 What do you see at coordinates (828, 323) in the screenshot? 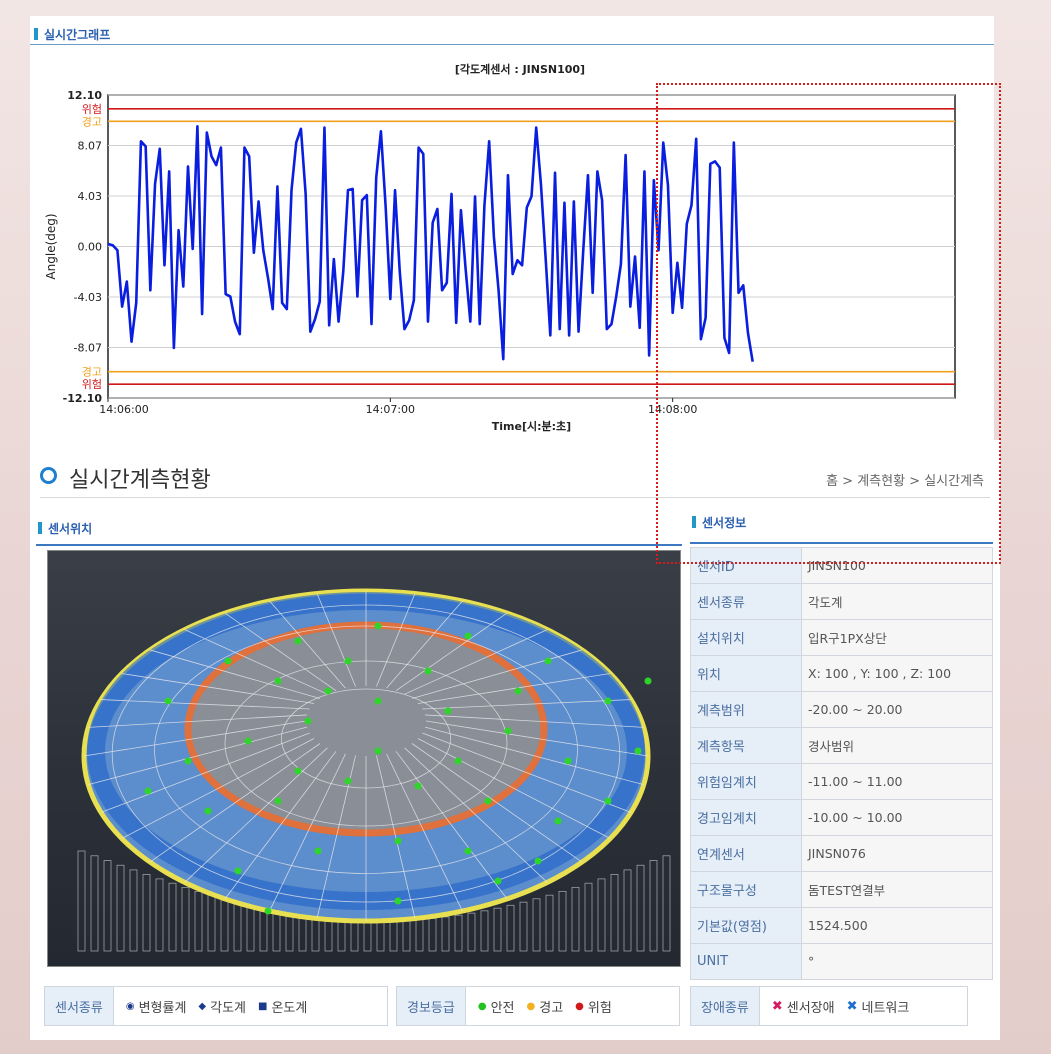
I see `highlight-box` at bounding box center [828, 323].